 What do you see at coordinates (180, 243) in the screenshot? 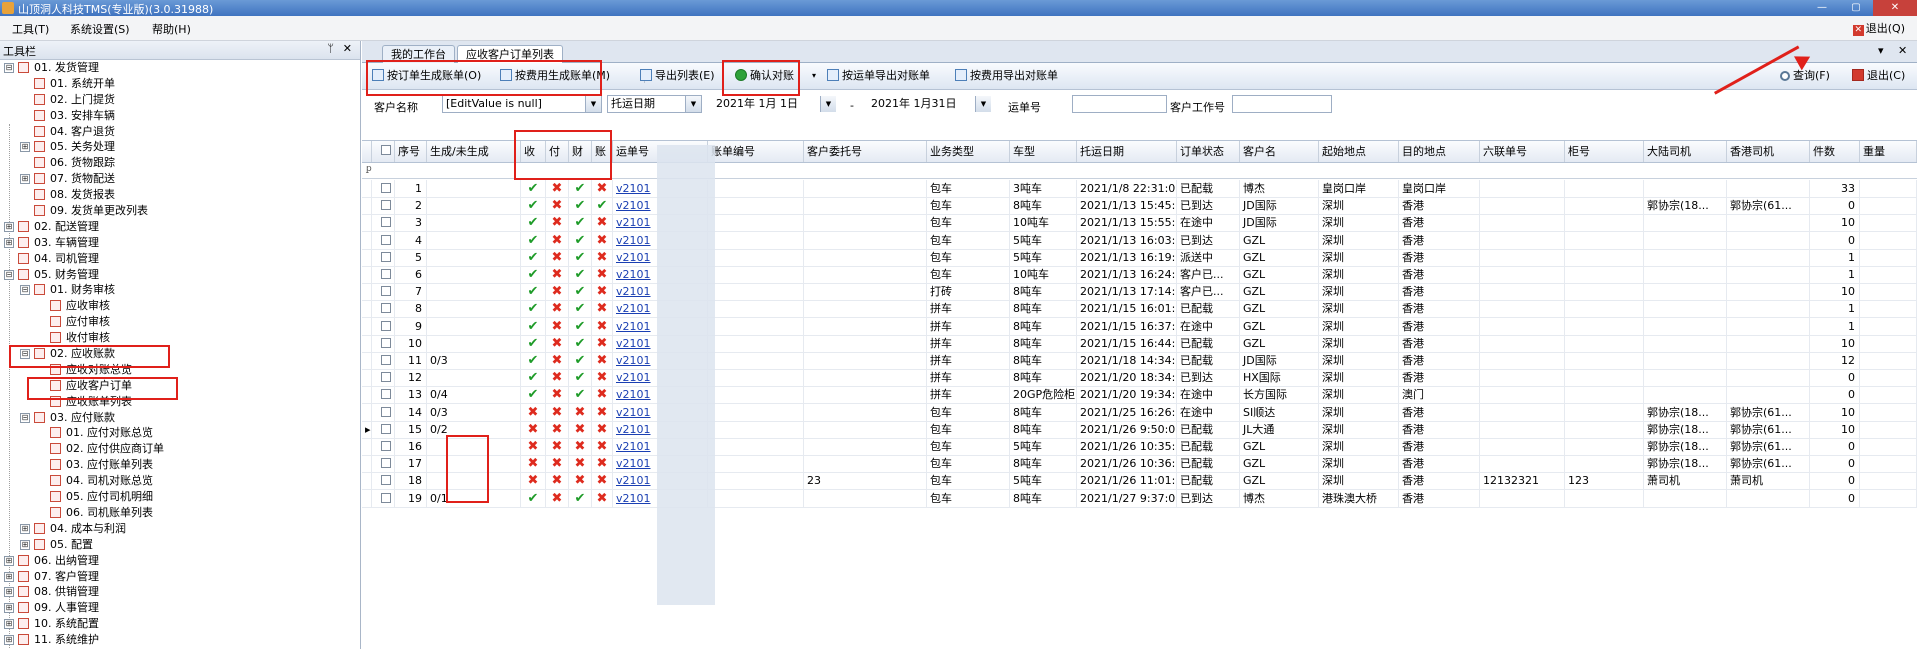
I see `tree-item: ⊞ 03. 车辆管理` at bounding box center [180, 243].